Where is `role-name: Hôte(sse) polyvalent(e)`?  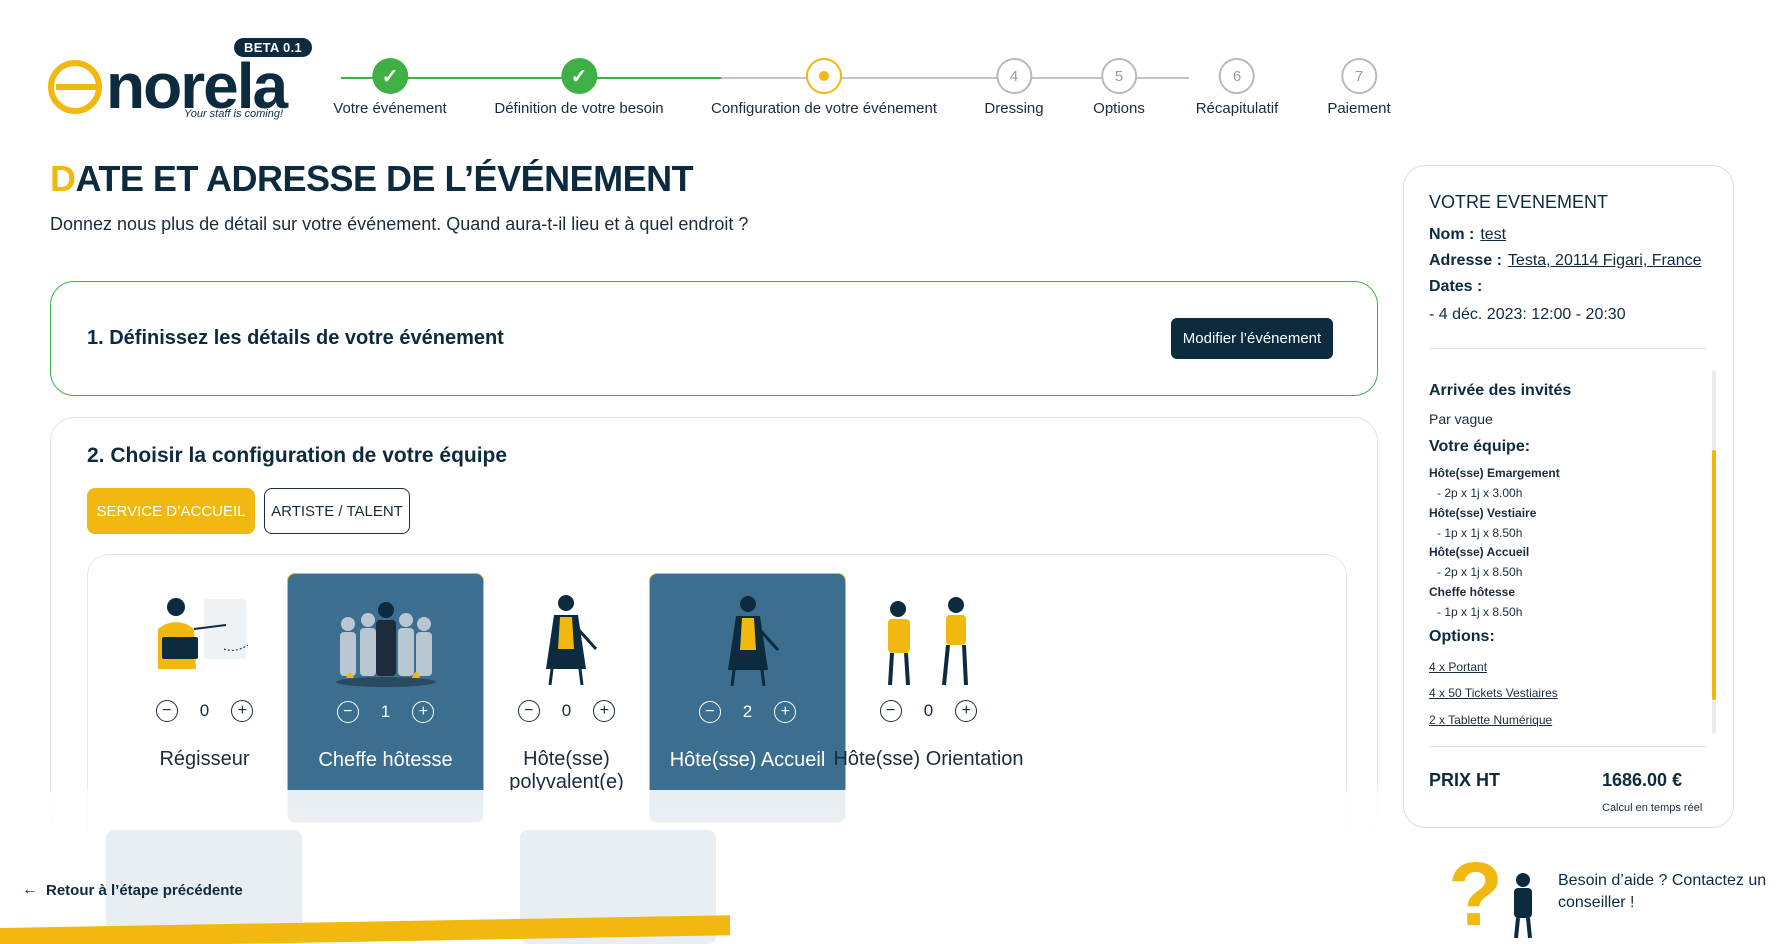 role-name: Hôte(sse) polyvalent(e) is located at coordinates (566, 770).